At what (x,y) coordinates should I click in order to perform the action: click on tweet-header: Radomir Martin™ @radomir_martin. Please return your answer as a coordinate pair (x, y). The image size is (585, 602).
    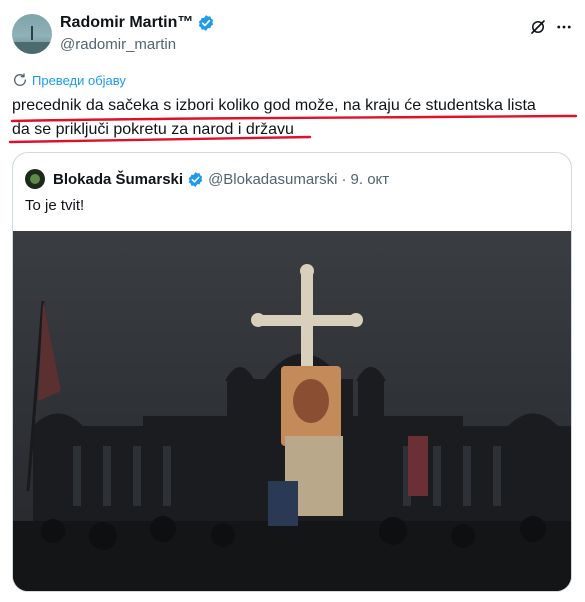
    Looking at the image, I should click on (292, 35).